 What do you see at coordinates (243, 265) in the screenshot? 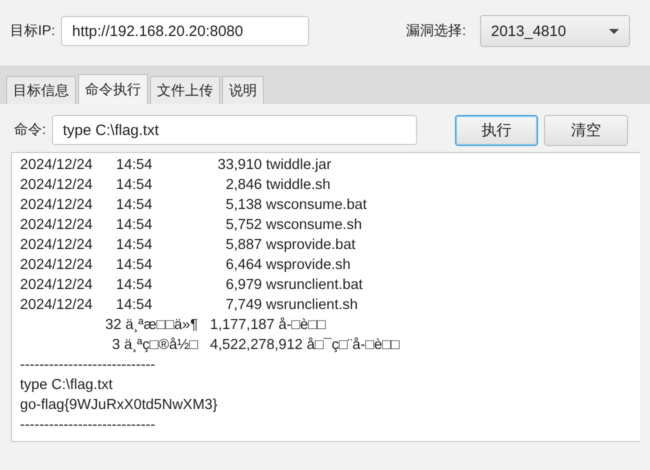
I see `size-text: 6,464` at bounding box center [243, 265].